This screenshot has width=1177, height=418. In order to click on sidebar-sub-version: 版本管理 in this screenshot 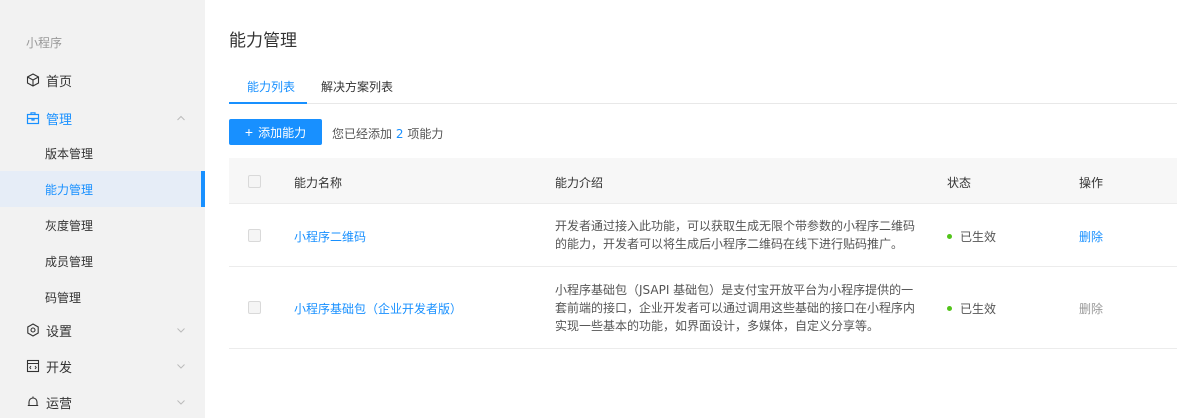, I will do `click(102, 153)`.